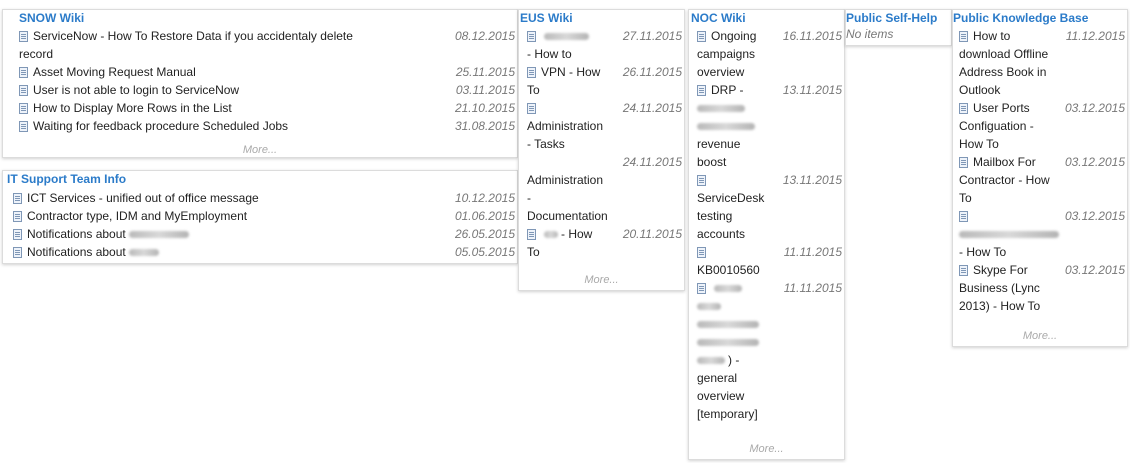 The image size is (1130, 463). What do you see at coordinates (769, 126) in the screenshot?
I see `list-item: DRP -13.11.2015 revenue boost` at bounding box center [769, 126].